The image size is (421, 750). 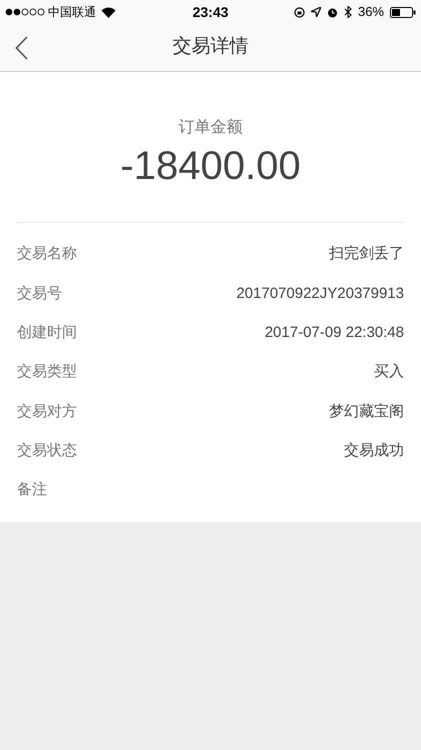 I want to click on field-value: 2017070922JY20379913, so click(x=320, y=294).